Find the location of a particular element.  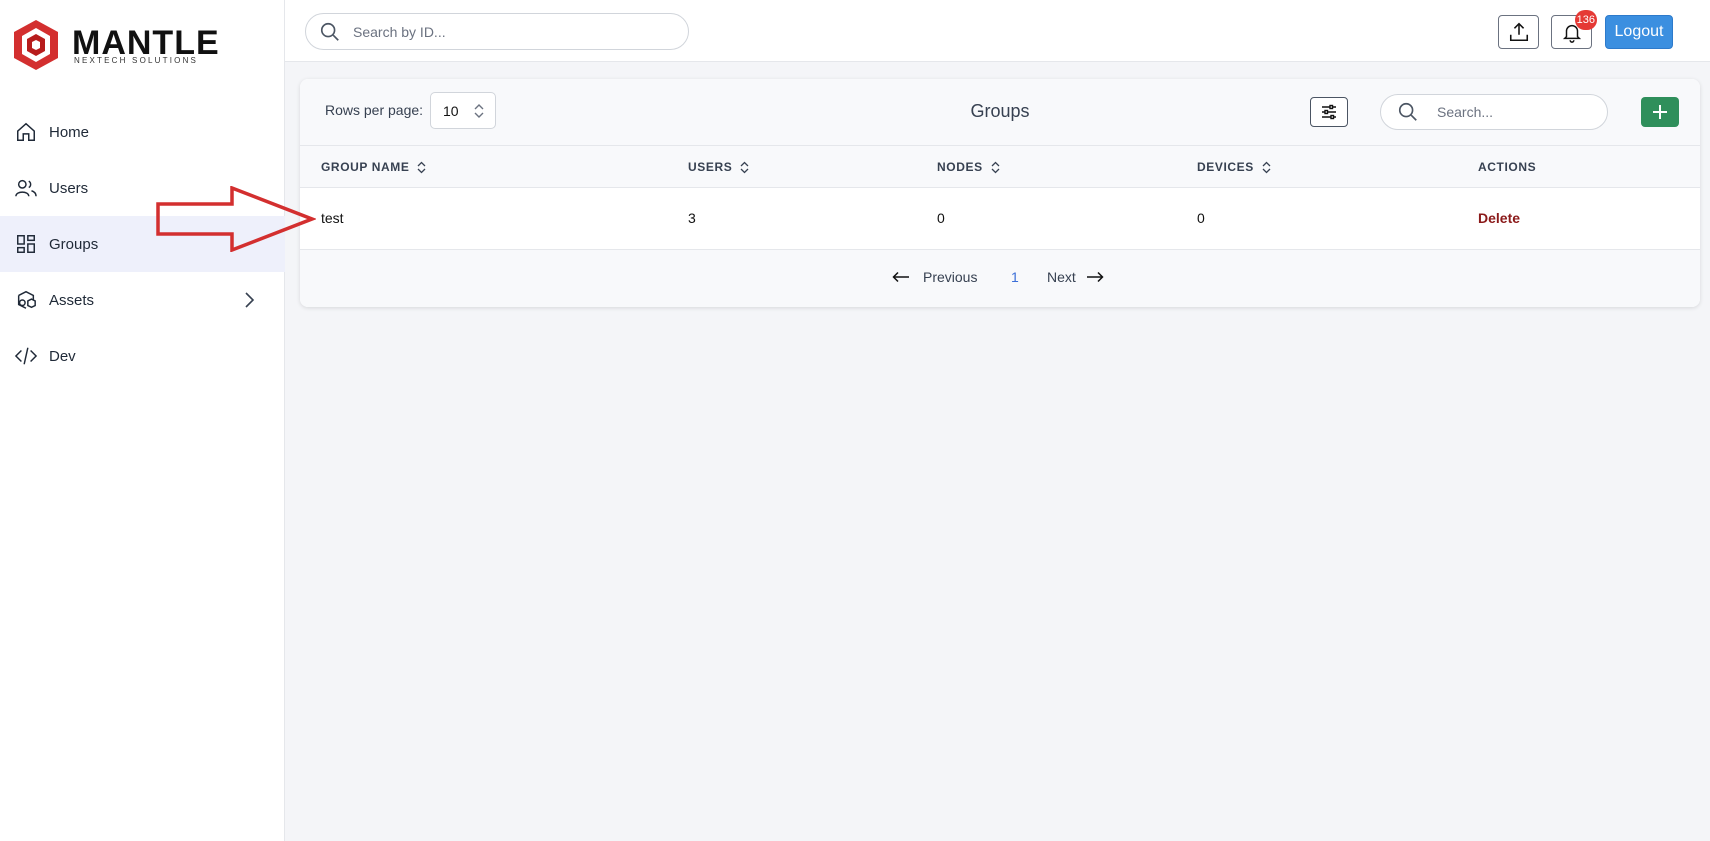

column-header-label: DEVICES is located at coordinates (1225, 167).